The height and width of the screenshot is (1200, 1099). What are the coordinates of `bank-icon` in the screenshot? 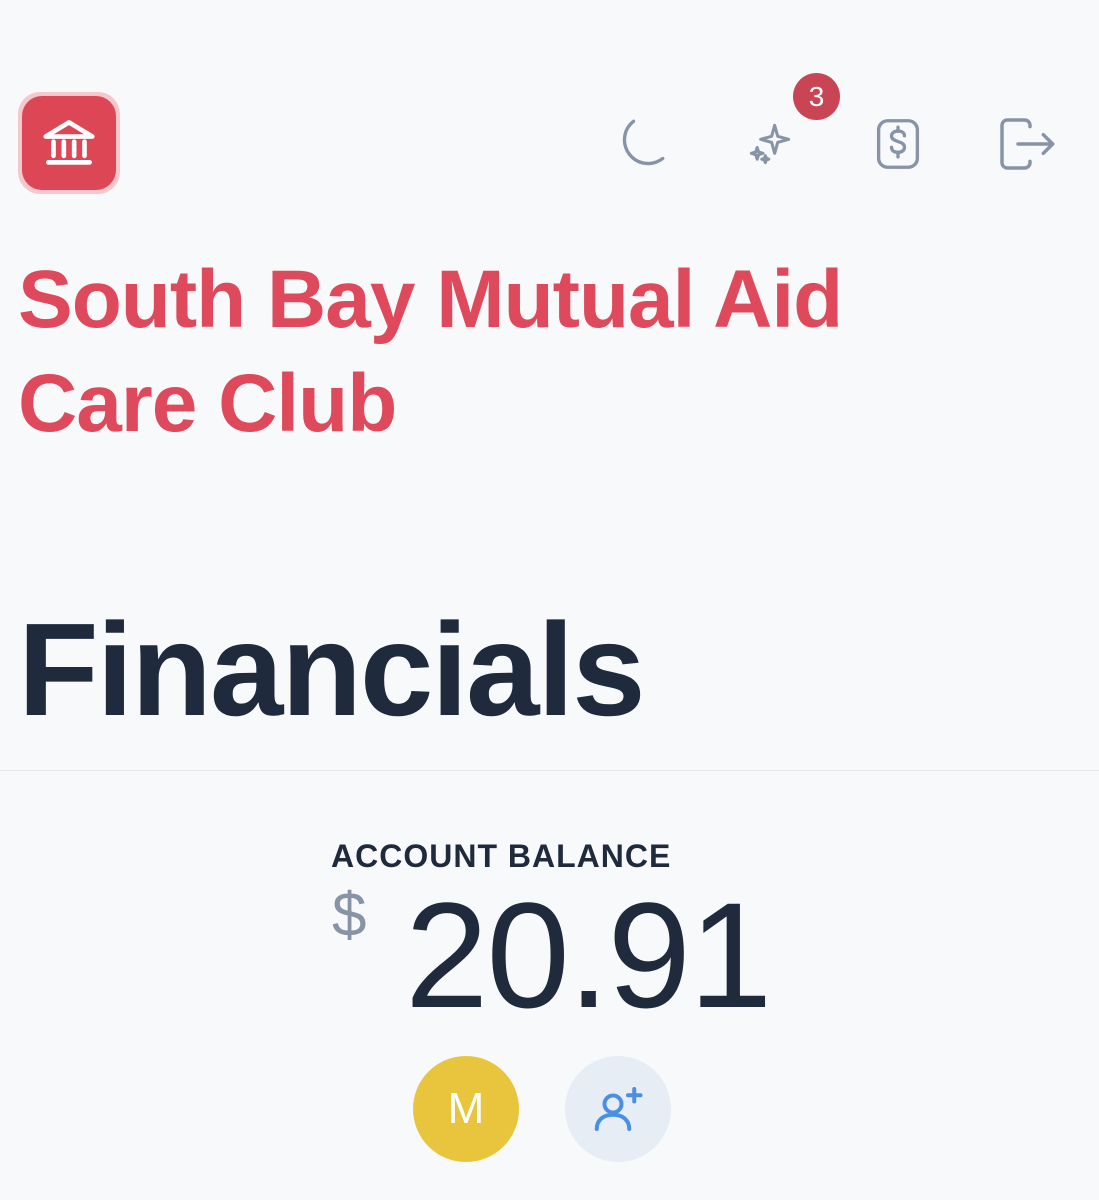 It's located at (69, 142).